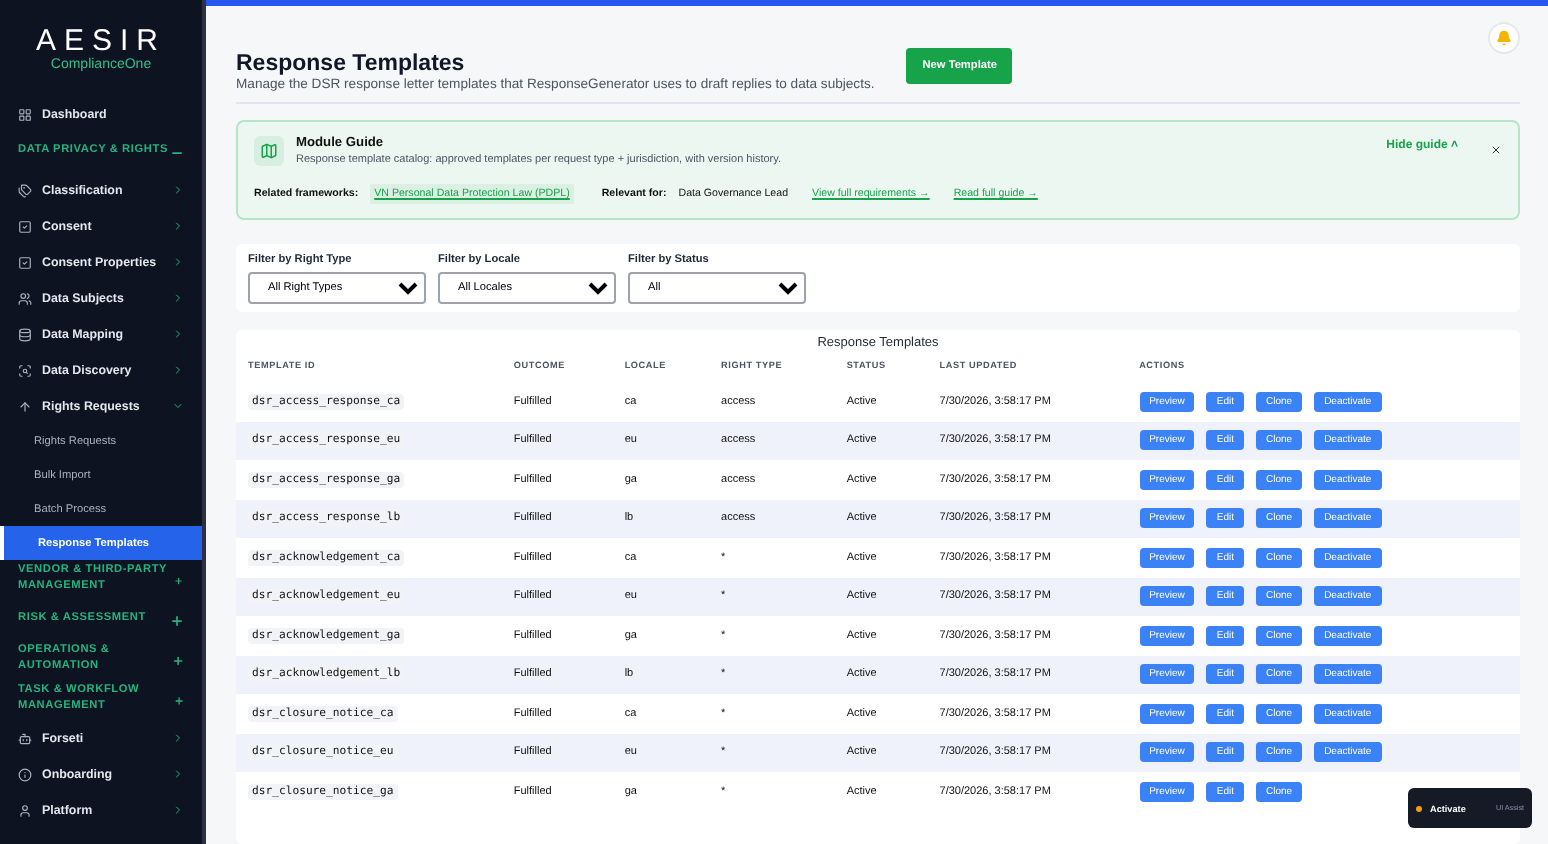  What do you see at coordinates (100, 41) in the screenshot?
I see `brand-name: AESIR` at bounding box center [100, 41].